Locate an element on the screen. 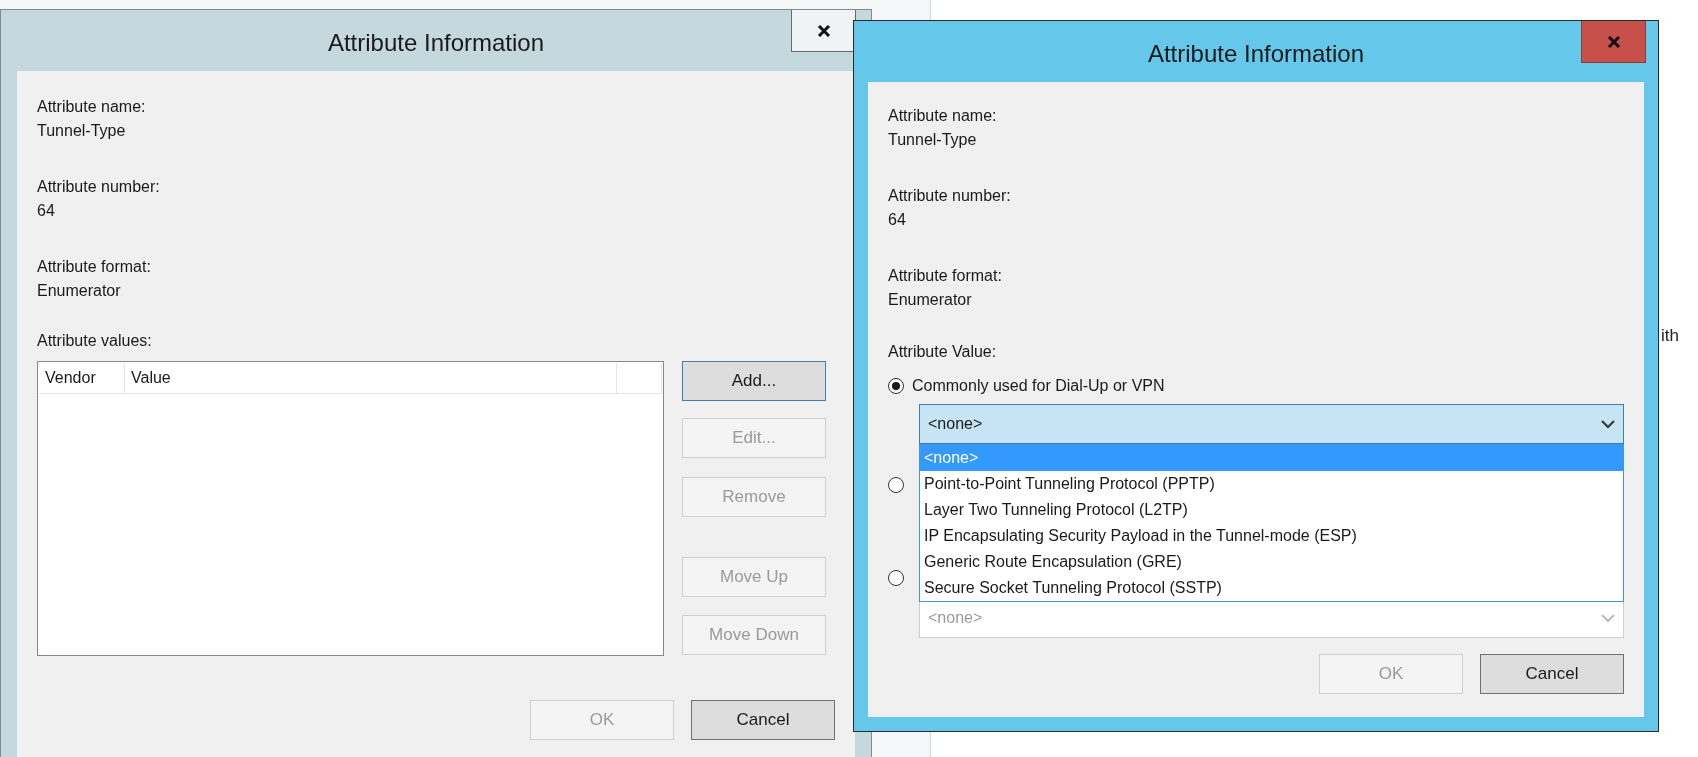 The image size is (1698, 757). section-label: Attribute Value: is located at coordinates (943, 352).